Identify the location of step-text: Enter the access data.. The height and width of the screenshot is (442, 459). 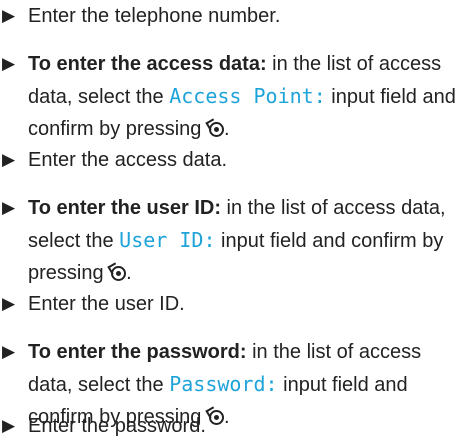
(128, 160).